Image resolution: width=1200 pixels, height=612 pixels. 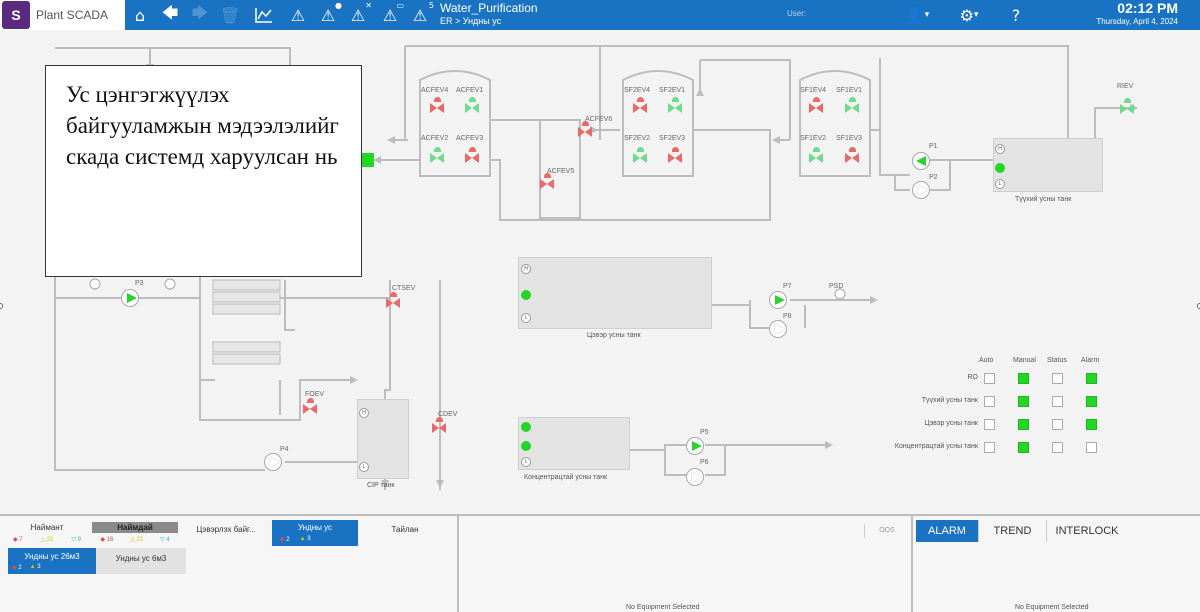 I want to click on forward-arrow-icon: 🡆, so click(x=200, y=15).